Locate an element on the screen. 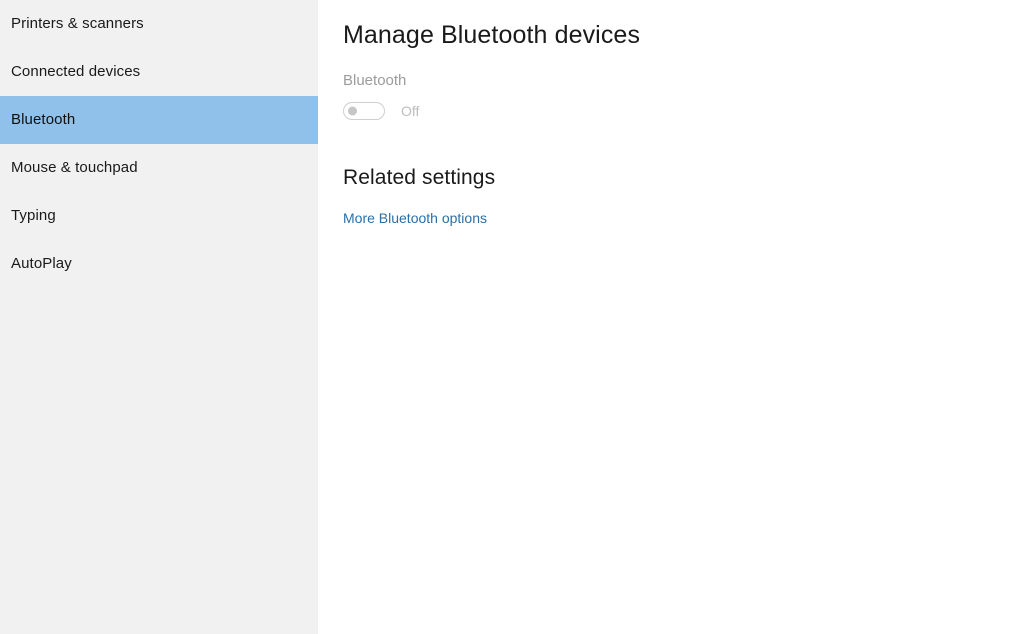  bluetooth-toggle-label: Bluetooth is located at coordinates (375, 80).